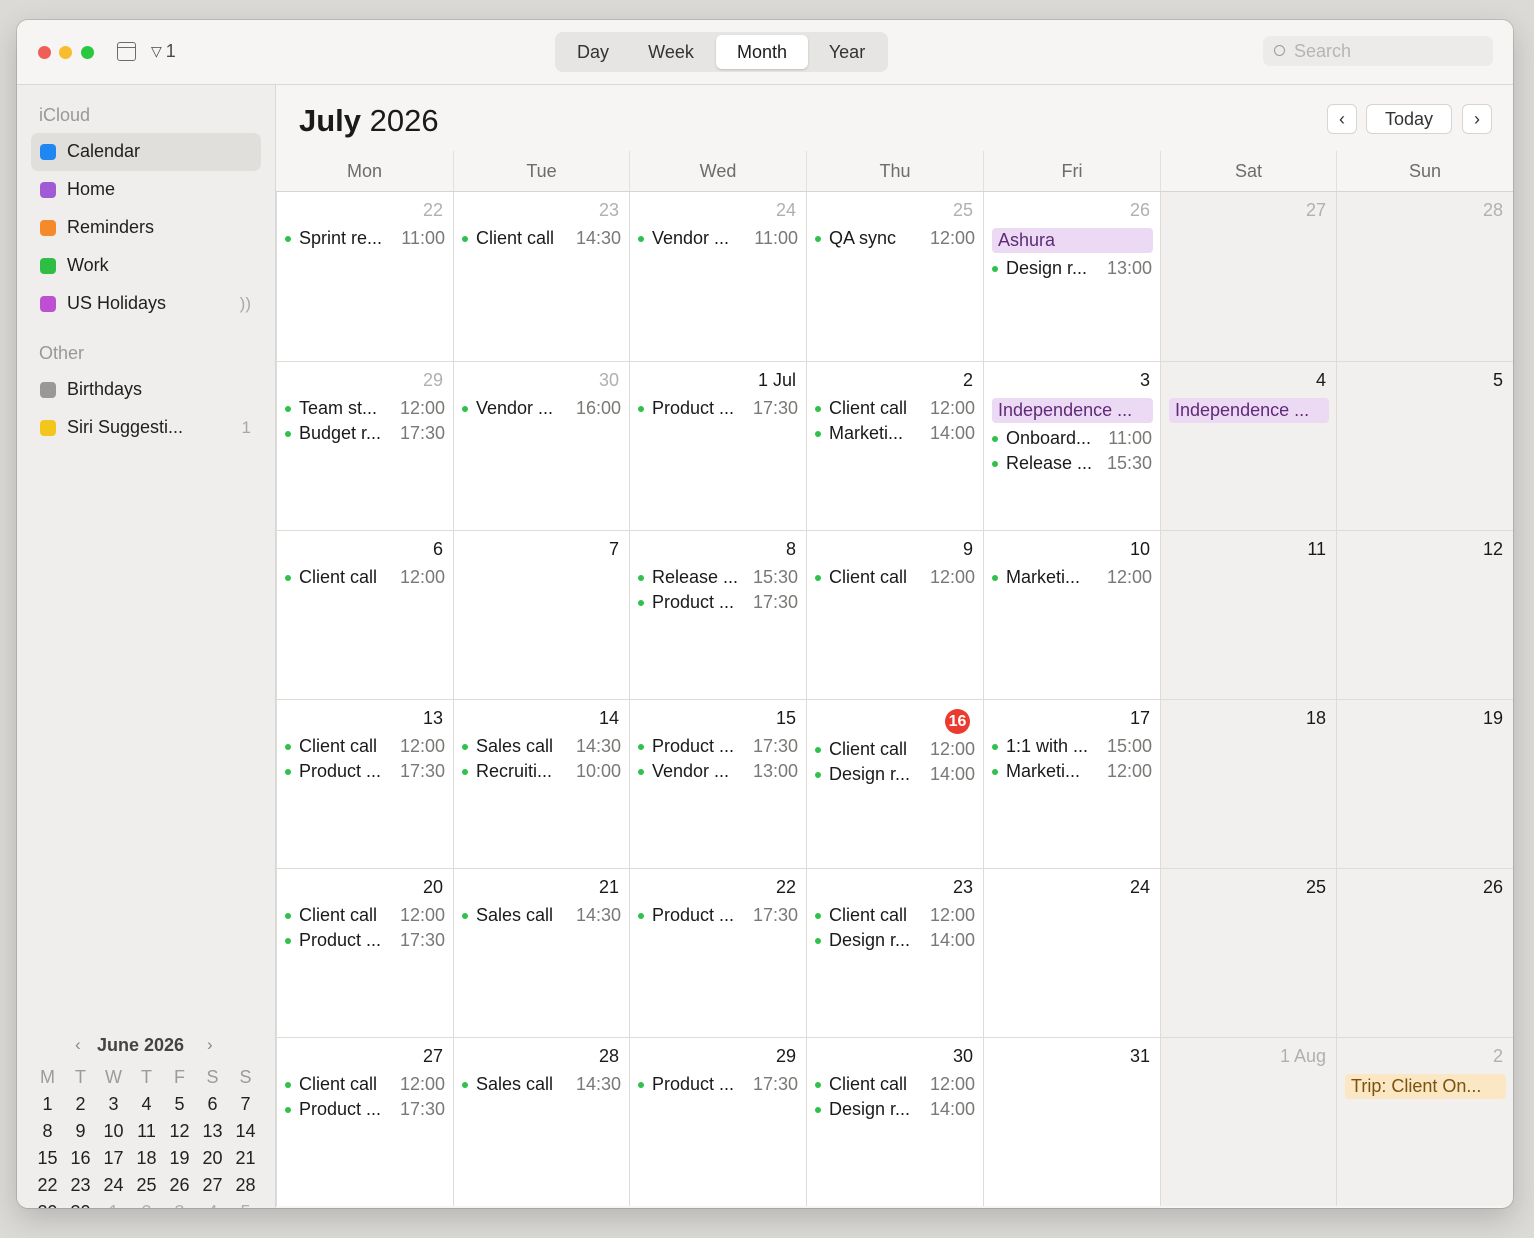 The image size is (1534, 1238). Describe the element at coordinates (126, 51) in the screenshot. I see `sidebar-toggle-icon` at that location.